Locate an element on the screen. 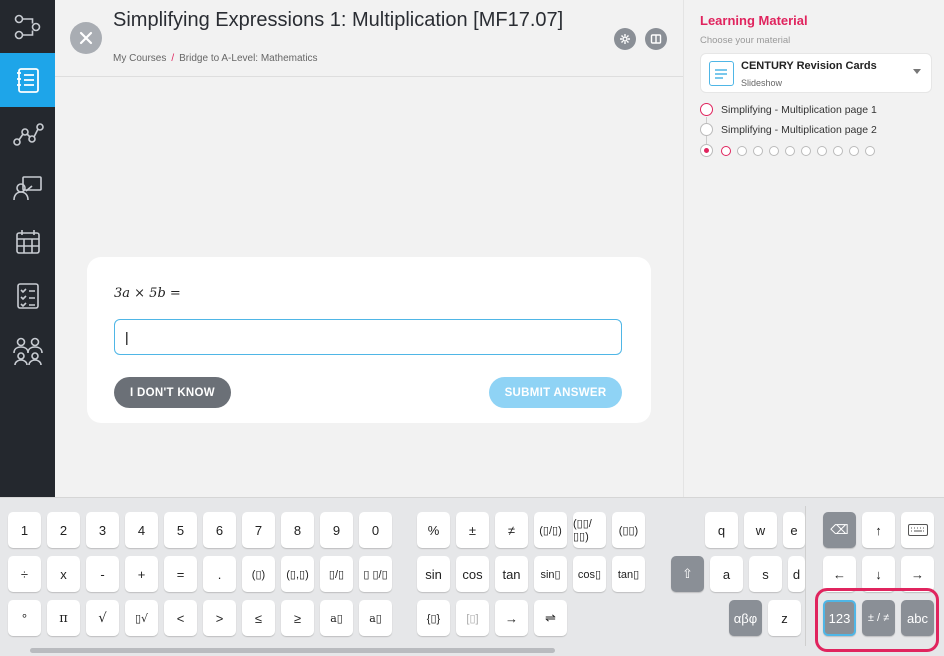 The width and height of the screenshot is (944, 656). key-e: e is located at coordinates (794, 530).